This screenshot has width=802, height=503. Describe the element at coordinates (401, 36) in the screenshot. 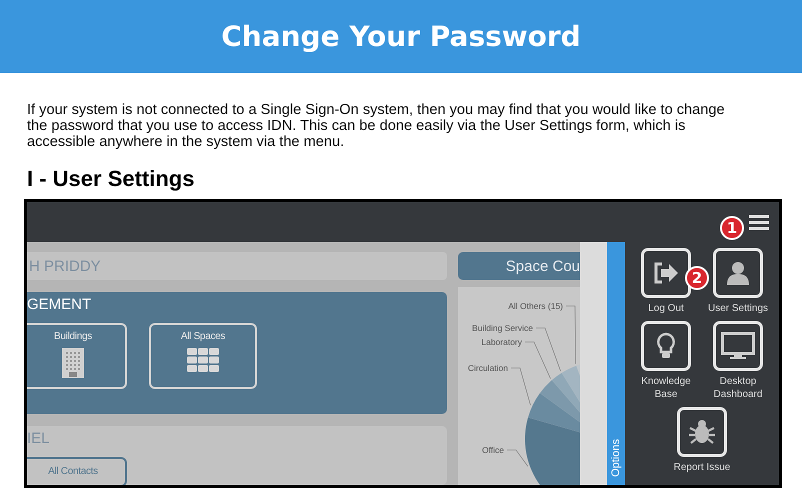

I see `page-title: Change Your Password` at that location.